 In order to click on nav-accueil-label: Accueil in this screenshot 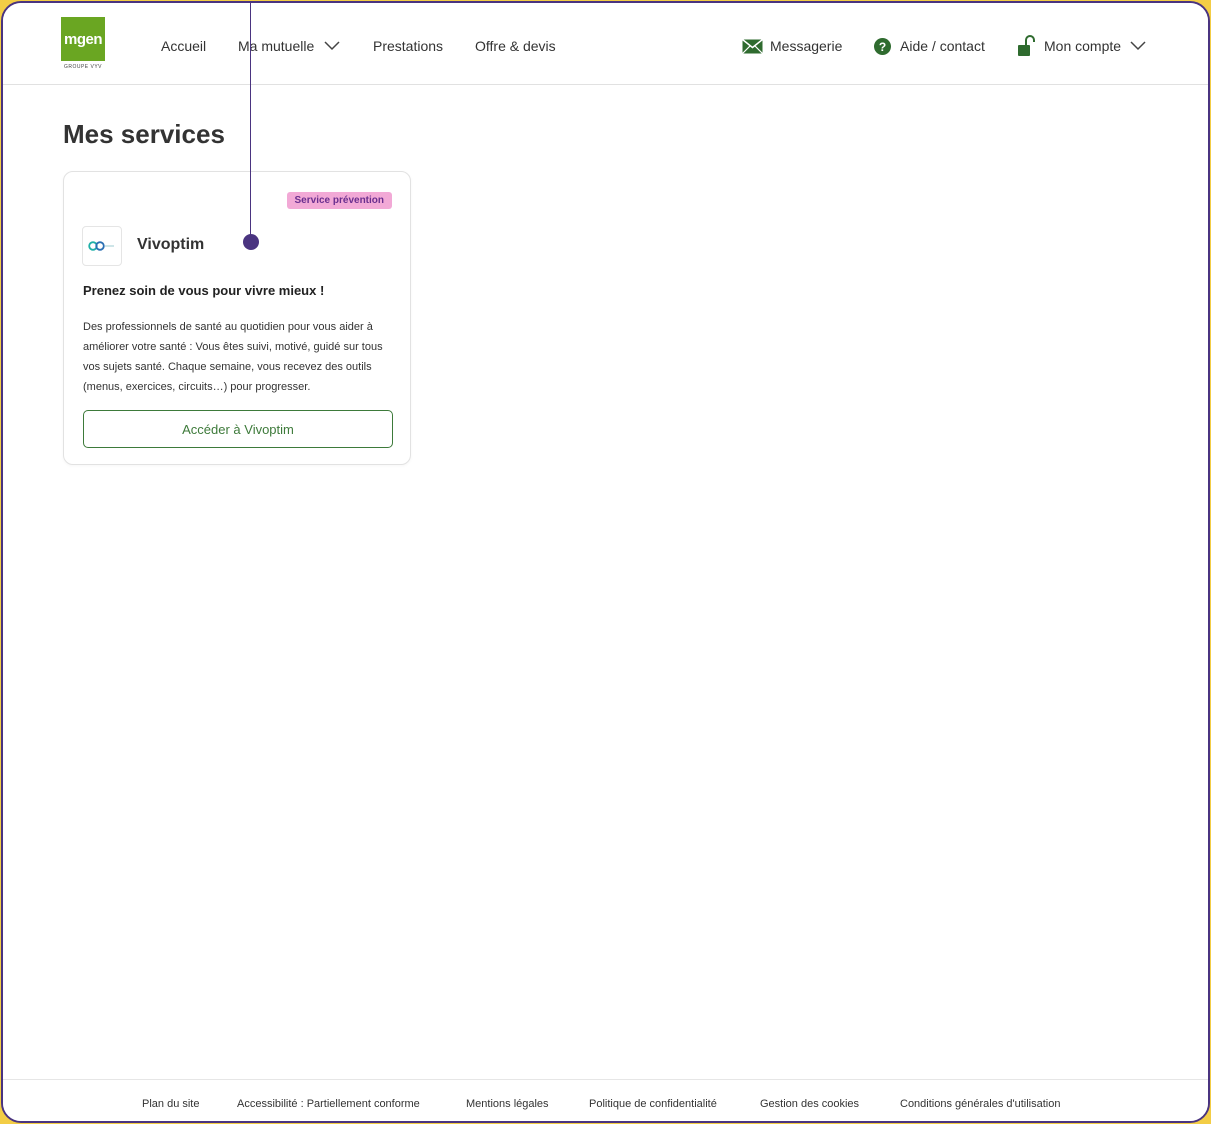, I will do `click(184, 46)`.